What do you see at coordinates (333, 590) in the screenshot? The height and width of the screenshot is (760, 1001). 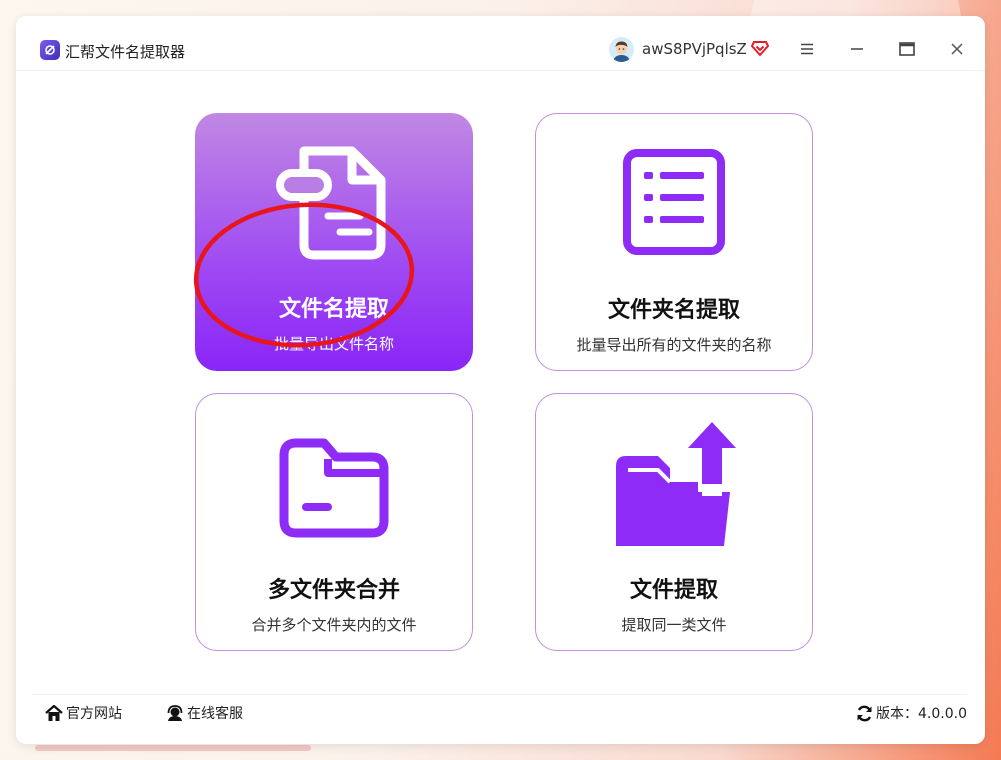 I see `card-title: 多文件夹合并` at bounding box center [333, 590].